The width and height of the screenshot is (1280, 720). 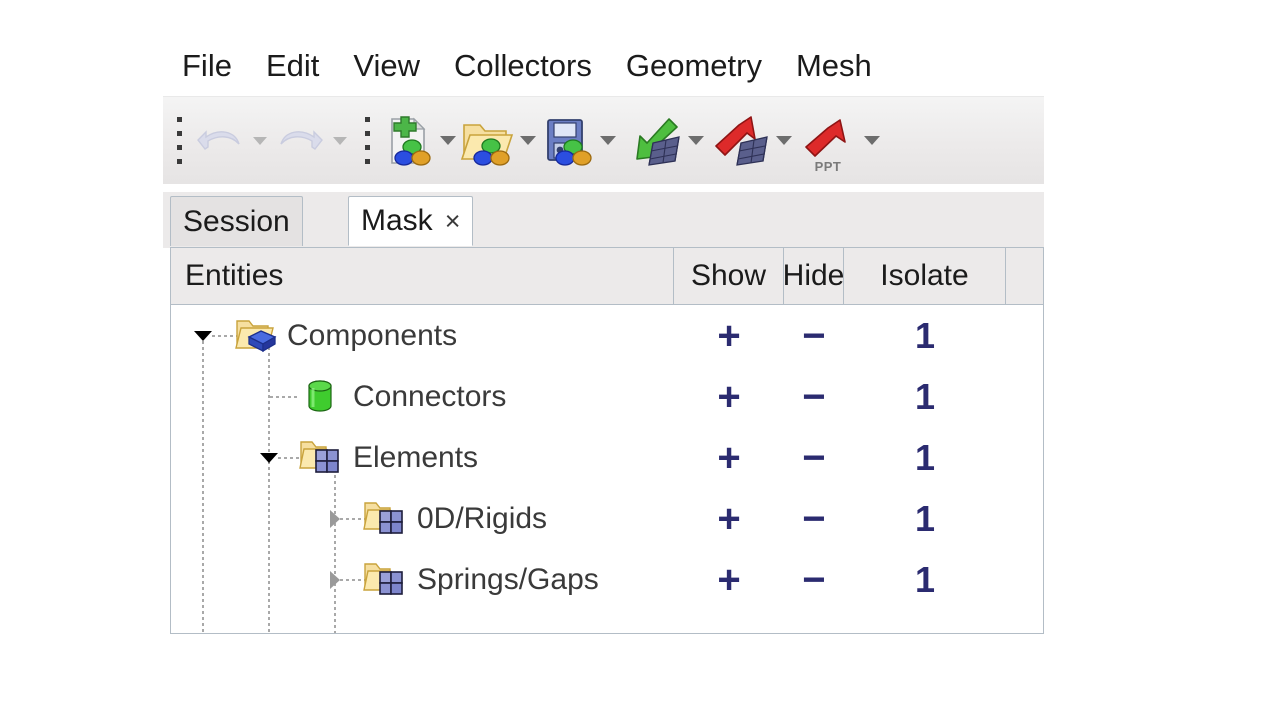 I want to click on import-button, so click(x=652, y=141).